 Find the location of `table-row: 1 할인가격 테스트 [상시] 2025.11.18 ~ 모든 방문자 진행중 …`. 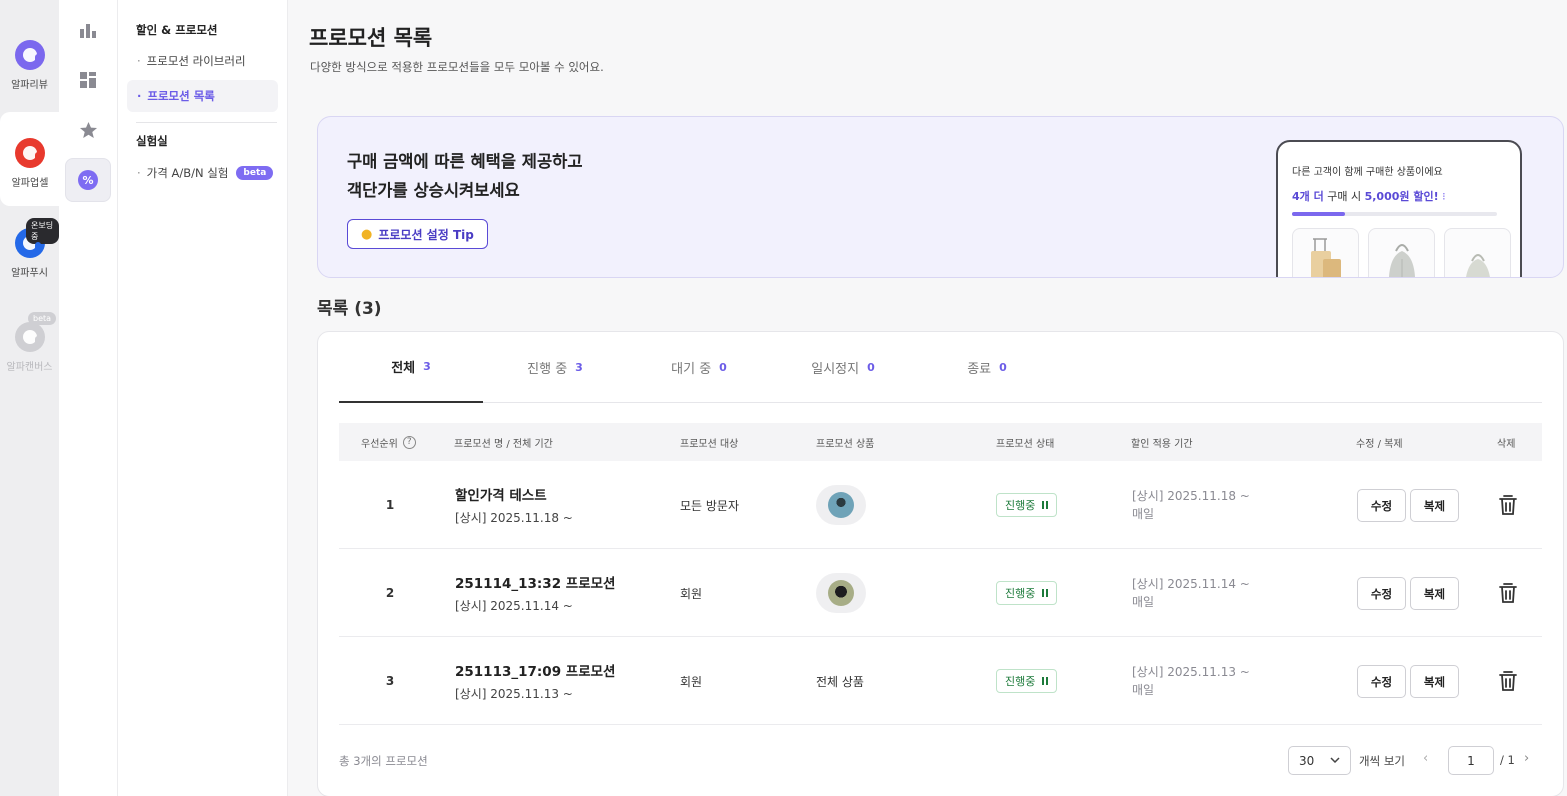

table-row: 1 할인가격 테스트 [상시] 2025.11.18 ~ 모든 방문자 진행중 … is located at coordinates (940, 505).